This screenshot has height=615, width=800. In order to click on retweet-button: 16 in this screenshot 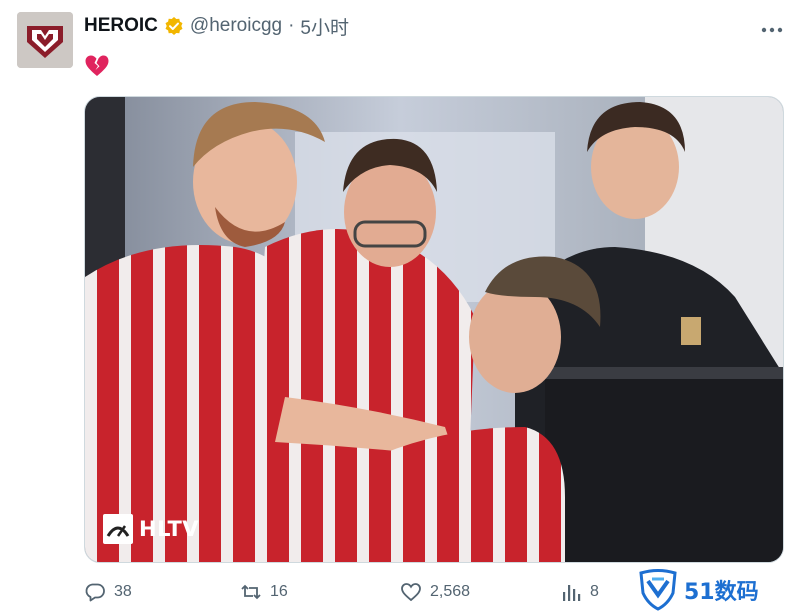, I will do `click(264, 592)`.